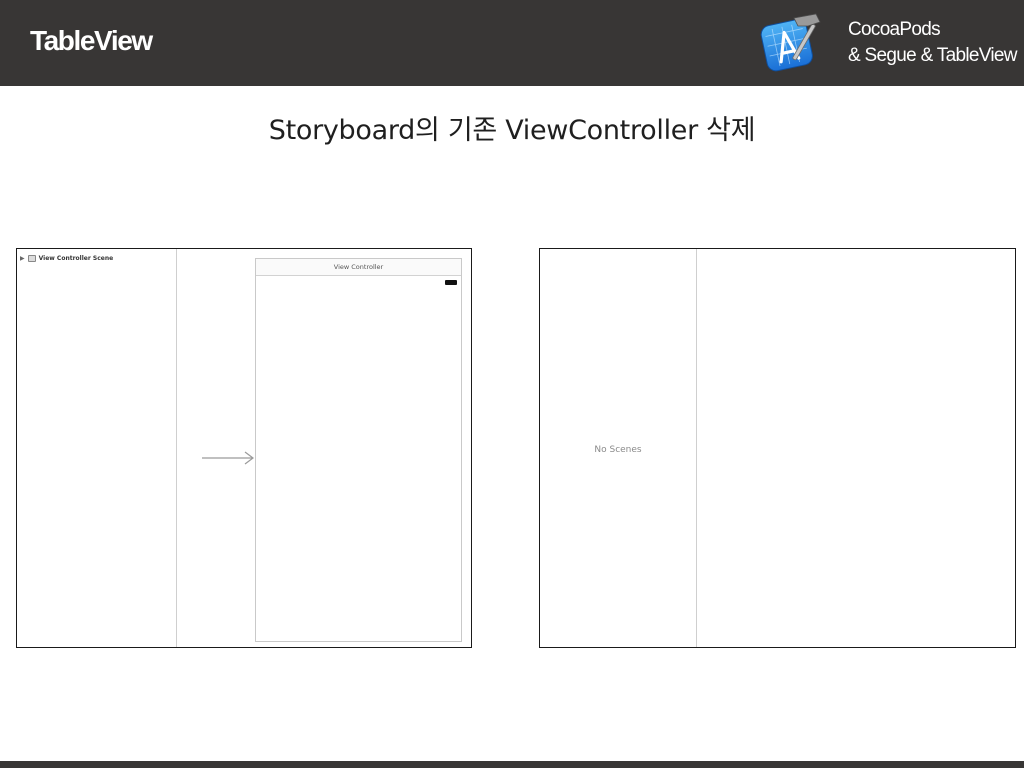 The image size is (1024, 768). What do you see at coordinates (358, 450) in the screenshot?
I see `view-controller-canvas: View Controller` at bounding box center [358, 450].